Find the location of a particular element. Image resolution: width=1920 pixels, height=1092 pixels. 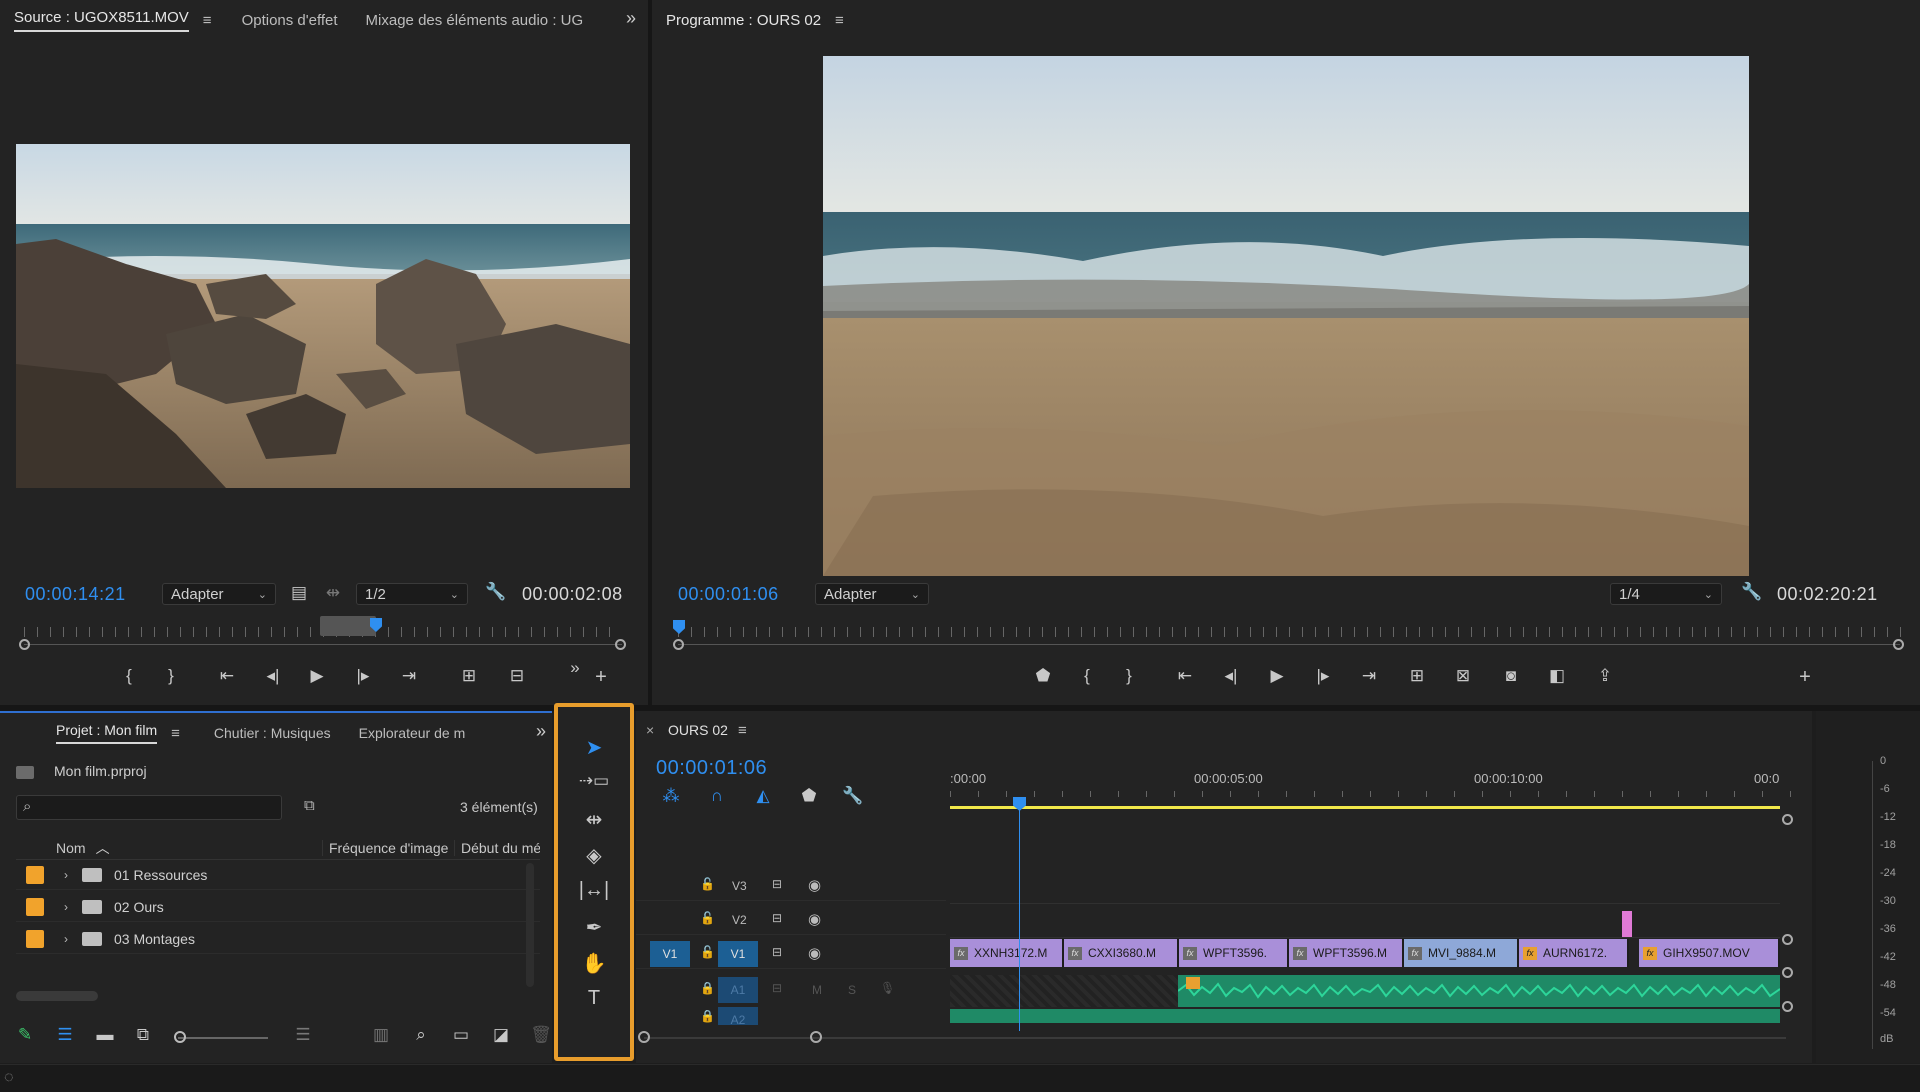

program-scrub-track is located at coordinates (1289, 644).